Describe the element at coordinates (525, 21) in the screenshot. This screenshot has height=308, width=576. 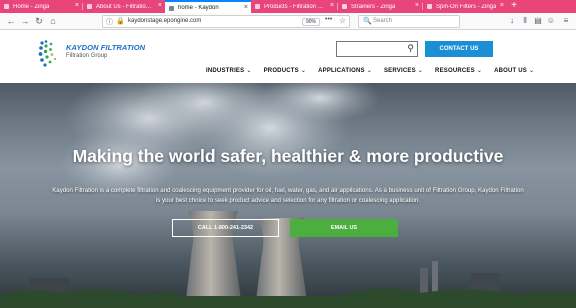
I see `library-icon: ⫴` at that location.